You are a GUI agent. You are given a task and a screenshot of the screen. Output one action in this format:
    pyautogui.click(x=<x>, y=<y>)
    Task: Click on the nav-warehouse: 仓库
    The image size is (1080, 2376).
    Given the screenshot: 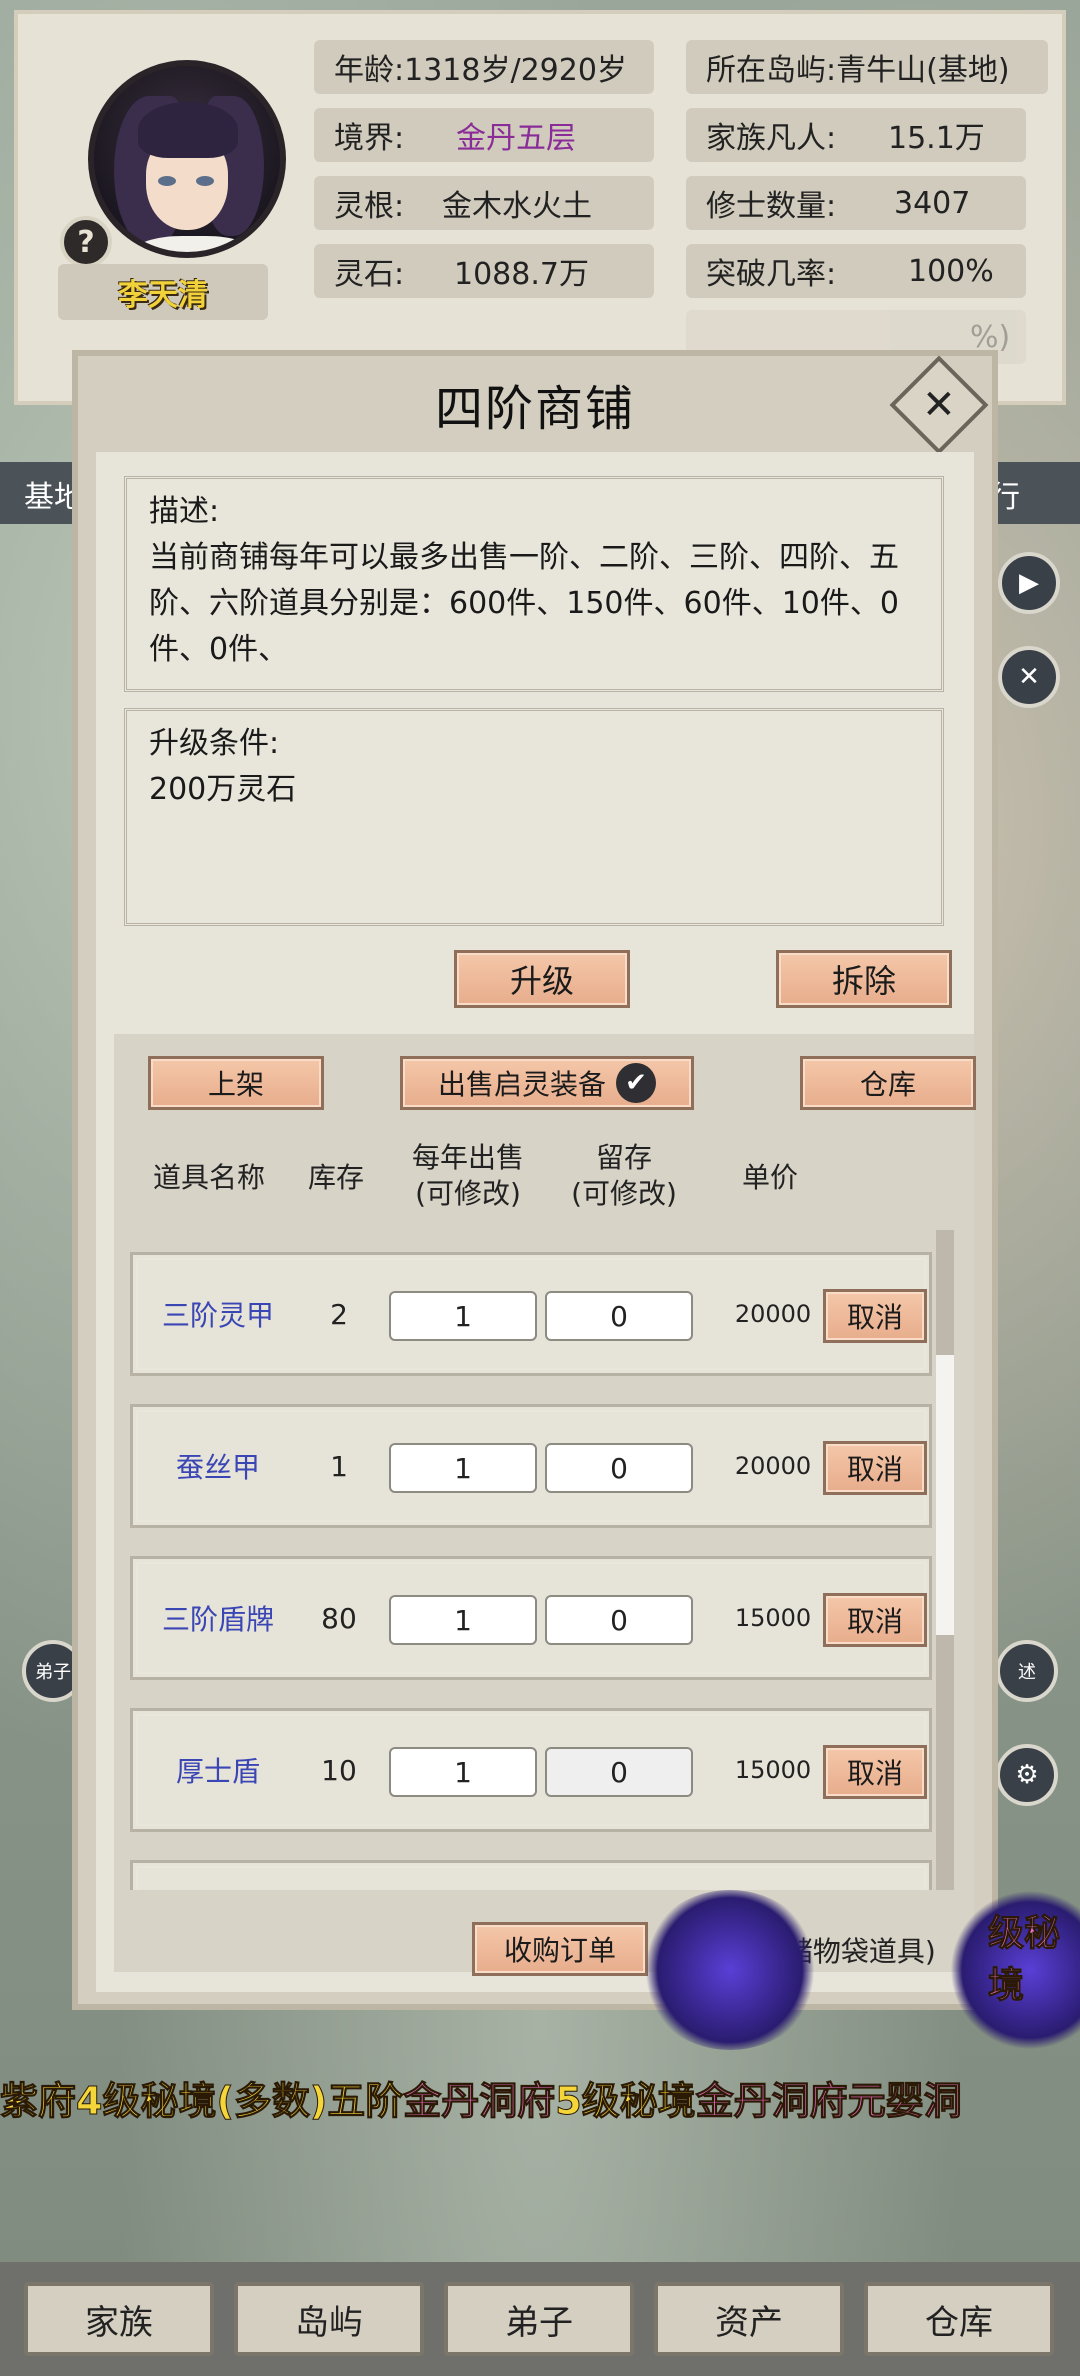 What is the action you would take?
    pyautogui.click(x=959, y=2319)
    